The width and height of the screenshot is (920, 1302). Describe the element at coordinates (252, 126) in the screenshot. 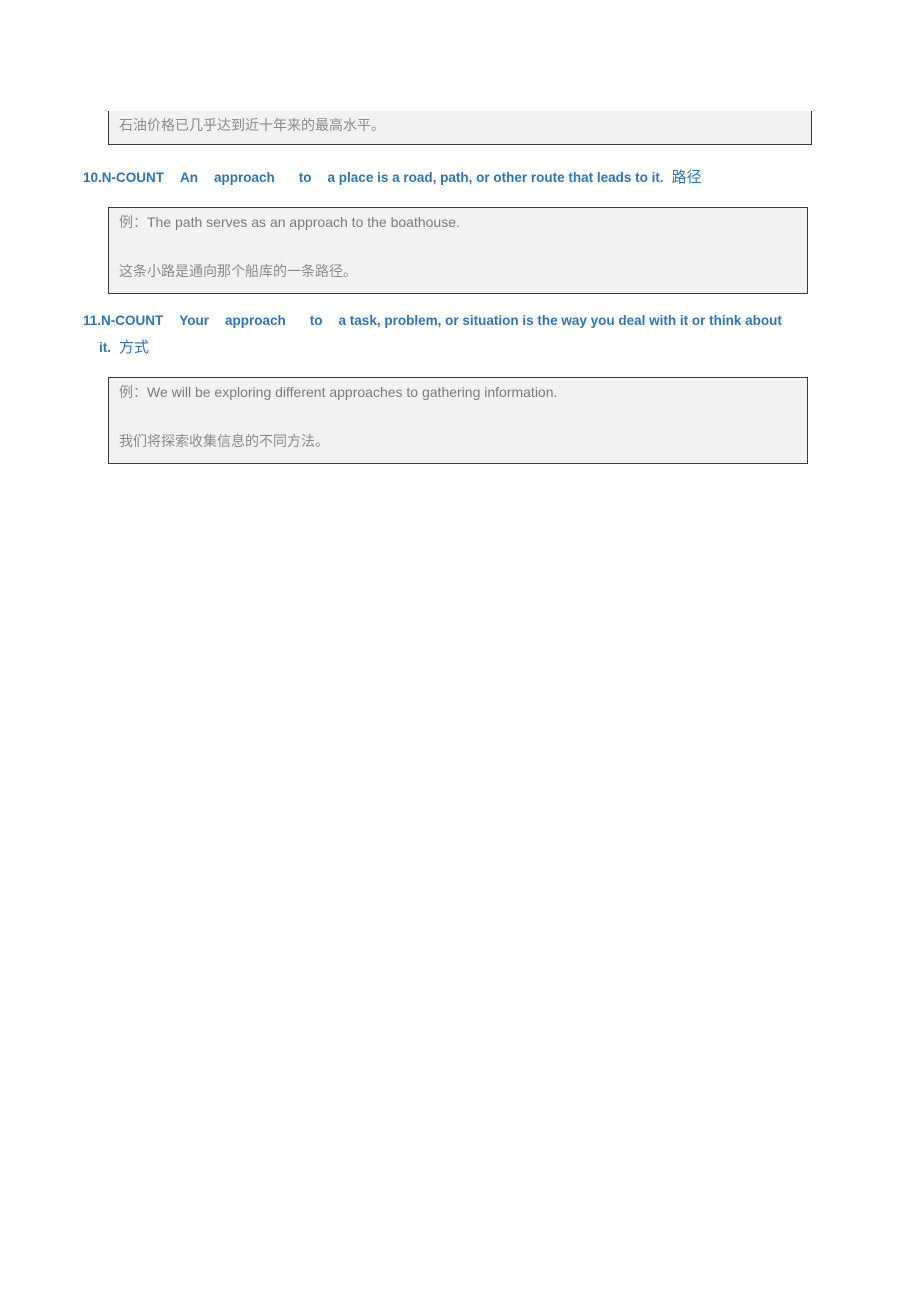

I see `example-chinese: 石油价格已几乎达到近十年来的最高水平。` at that location.